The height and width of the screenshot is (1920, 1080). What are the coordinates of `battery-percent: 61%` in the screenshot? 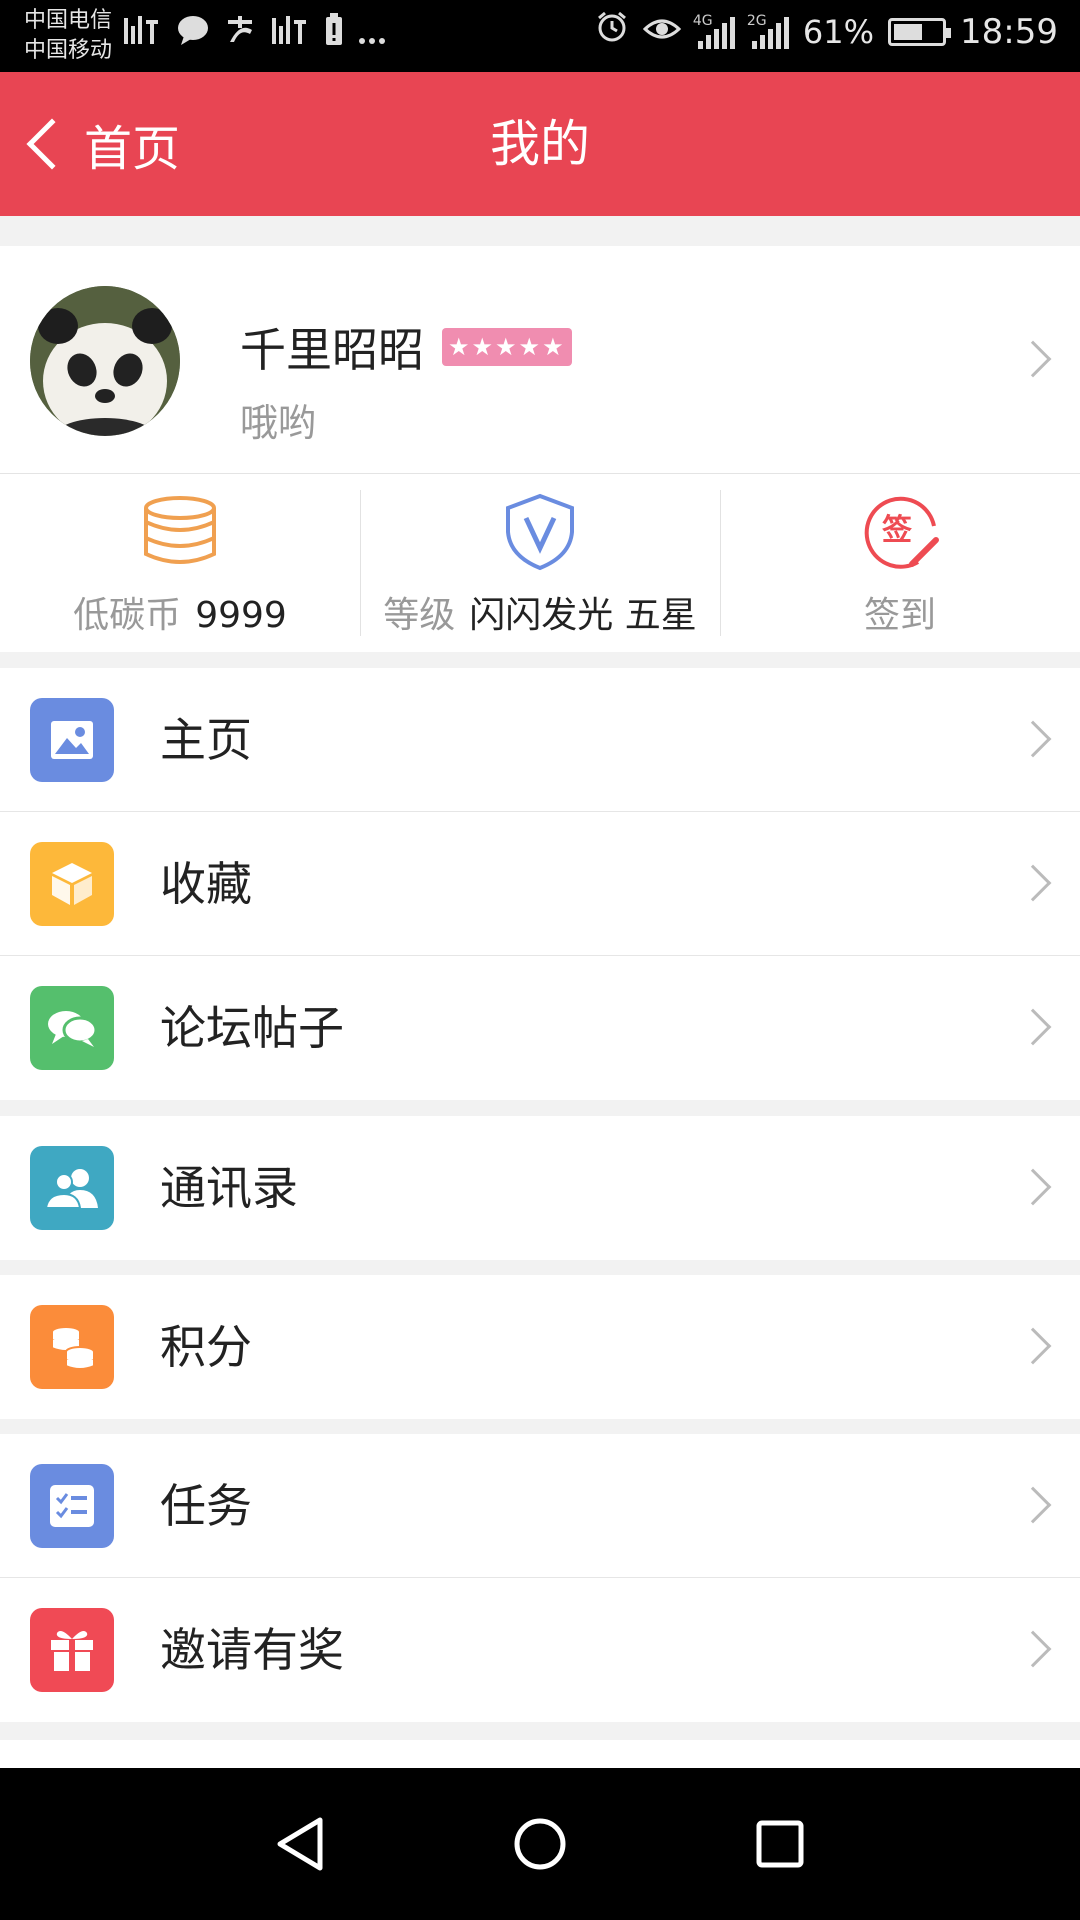 It's located at (838, 31).